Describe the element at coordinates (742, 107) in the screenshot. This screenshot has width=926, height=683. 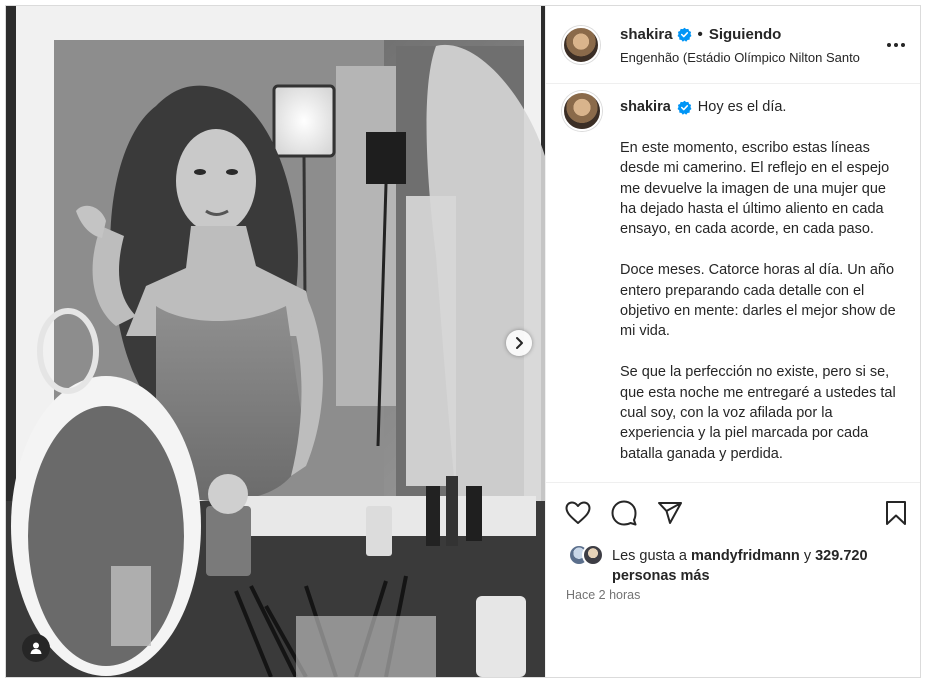
I see `caption-headline: Hoy es el día.` at that location.